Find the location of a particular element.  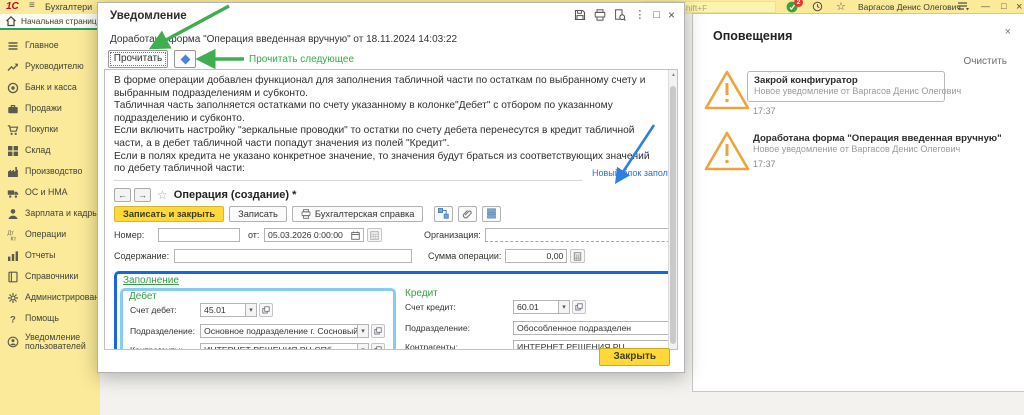

debit-title: Дебет is located at coordinates (143, 296).